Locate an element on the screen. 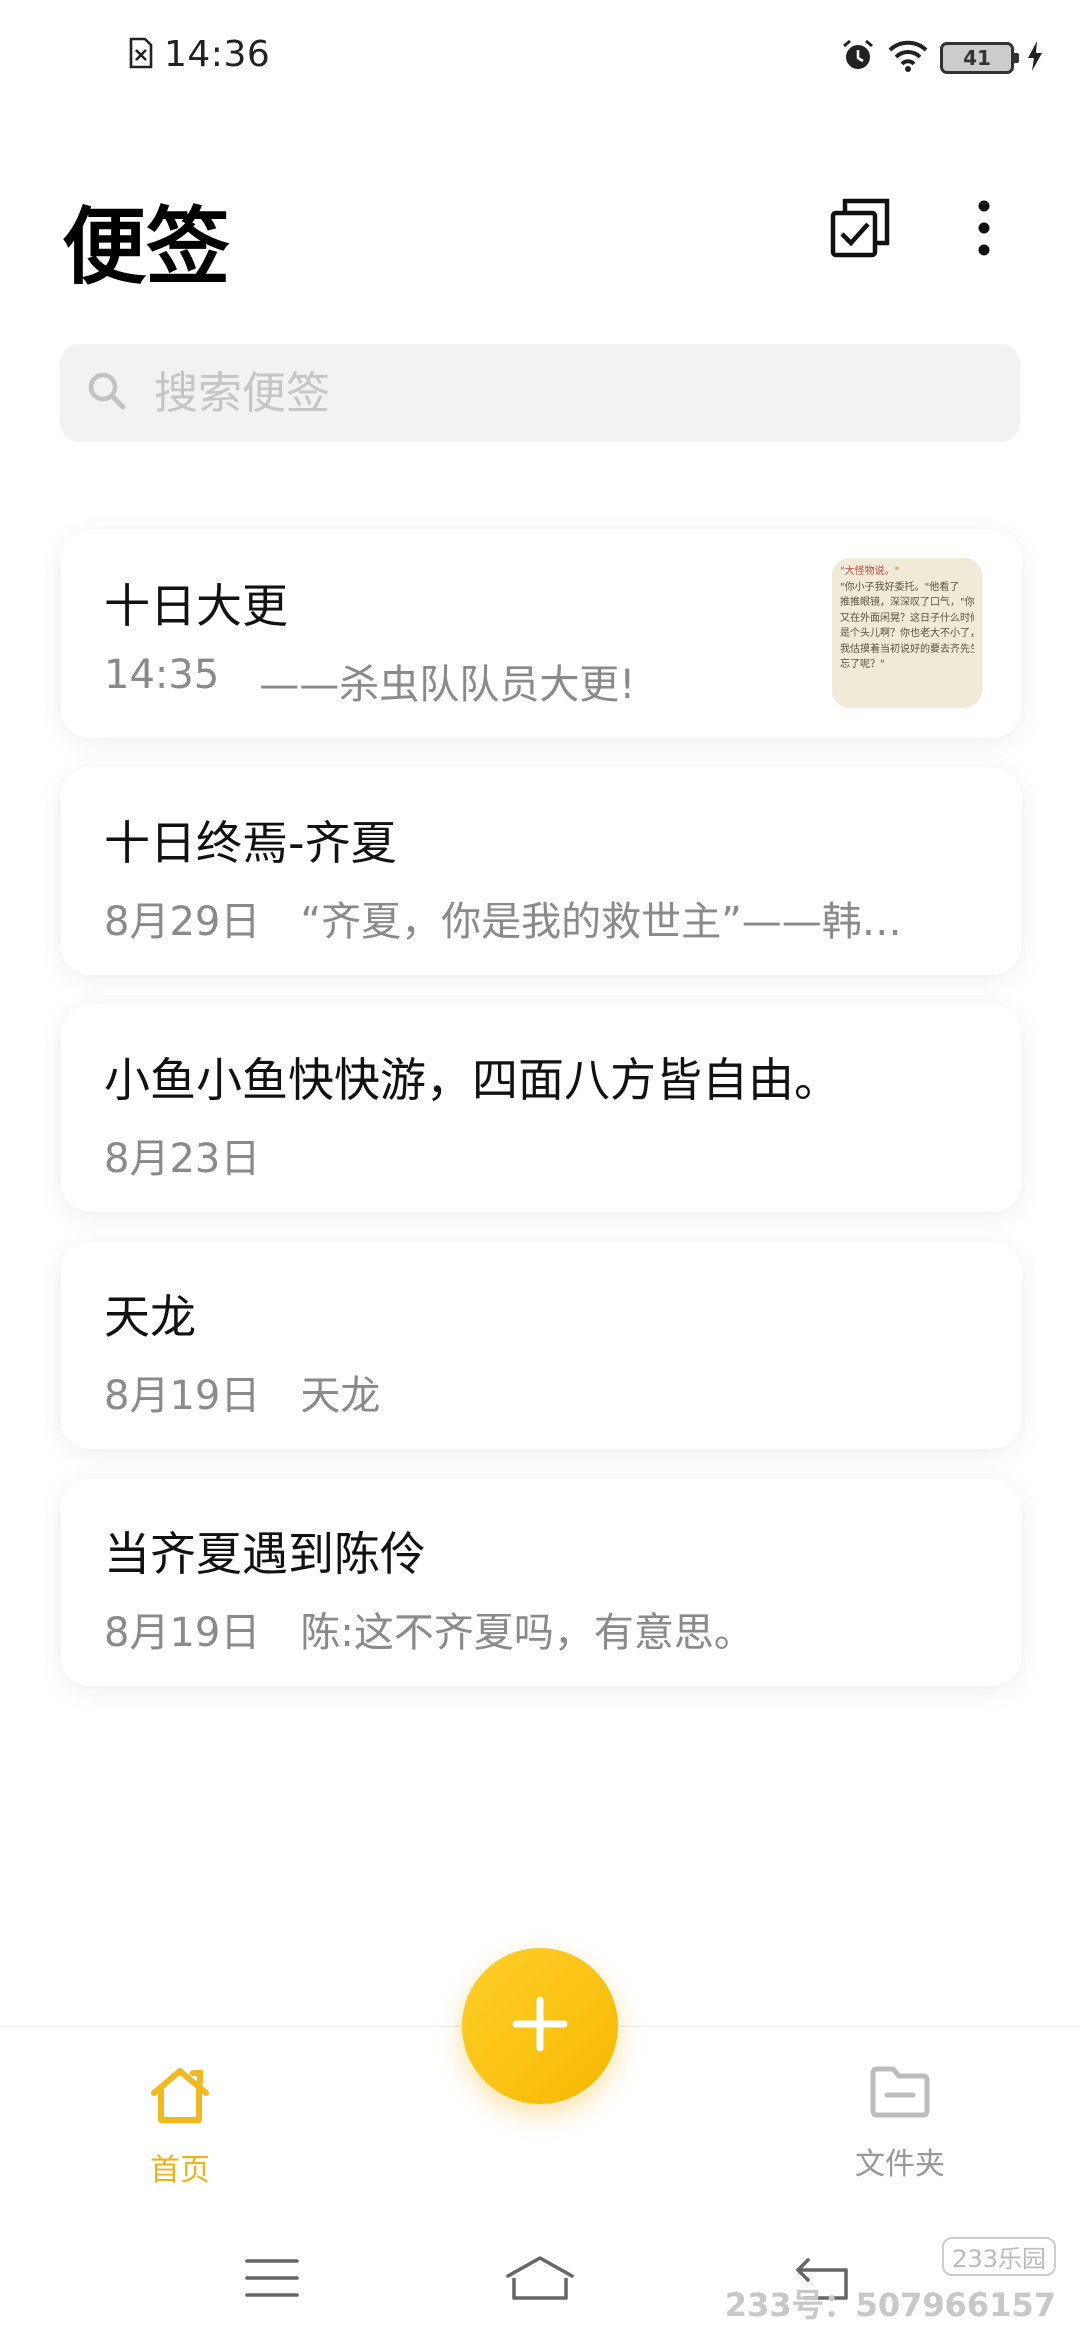  sim-off-icon is located at coordinates (141, 55).